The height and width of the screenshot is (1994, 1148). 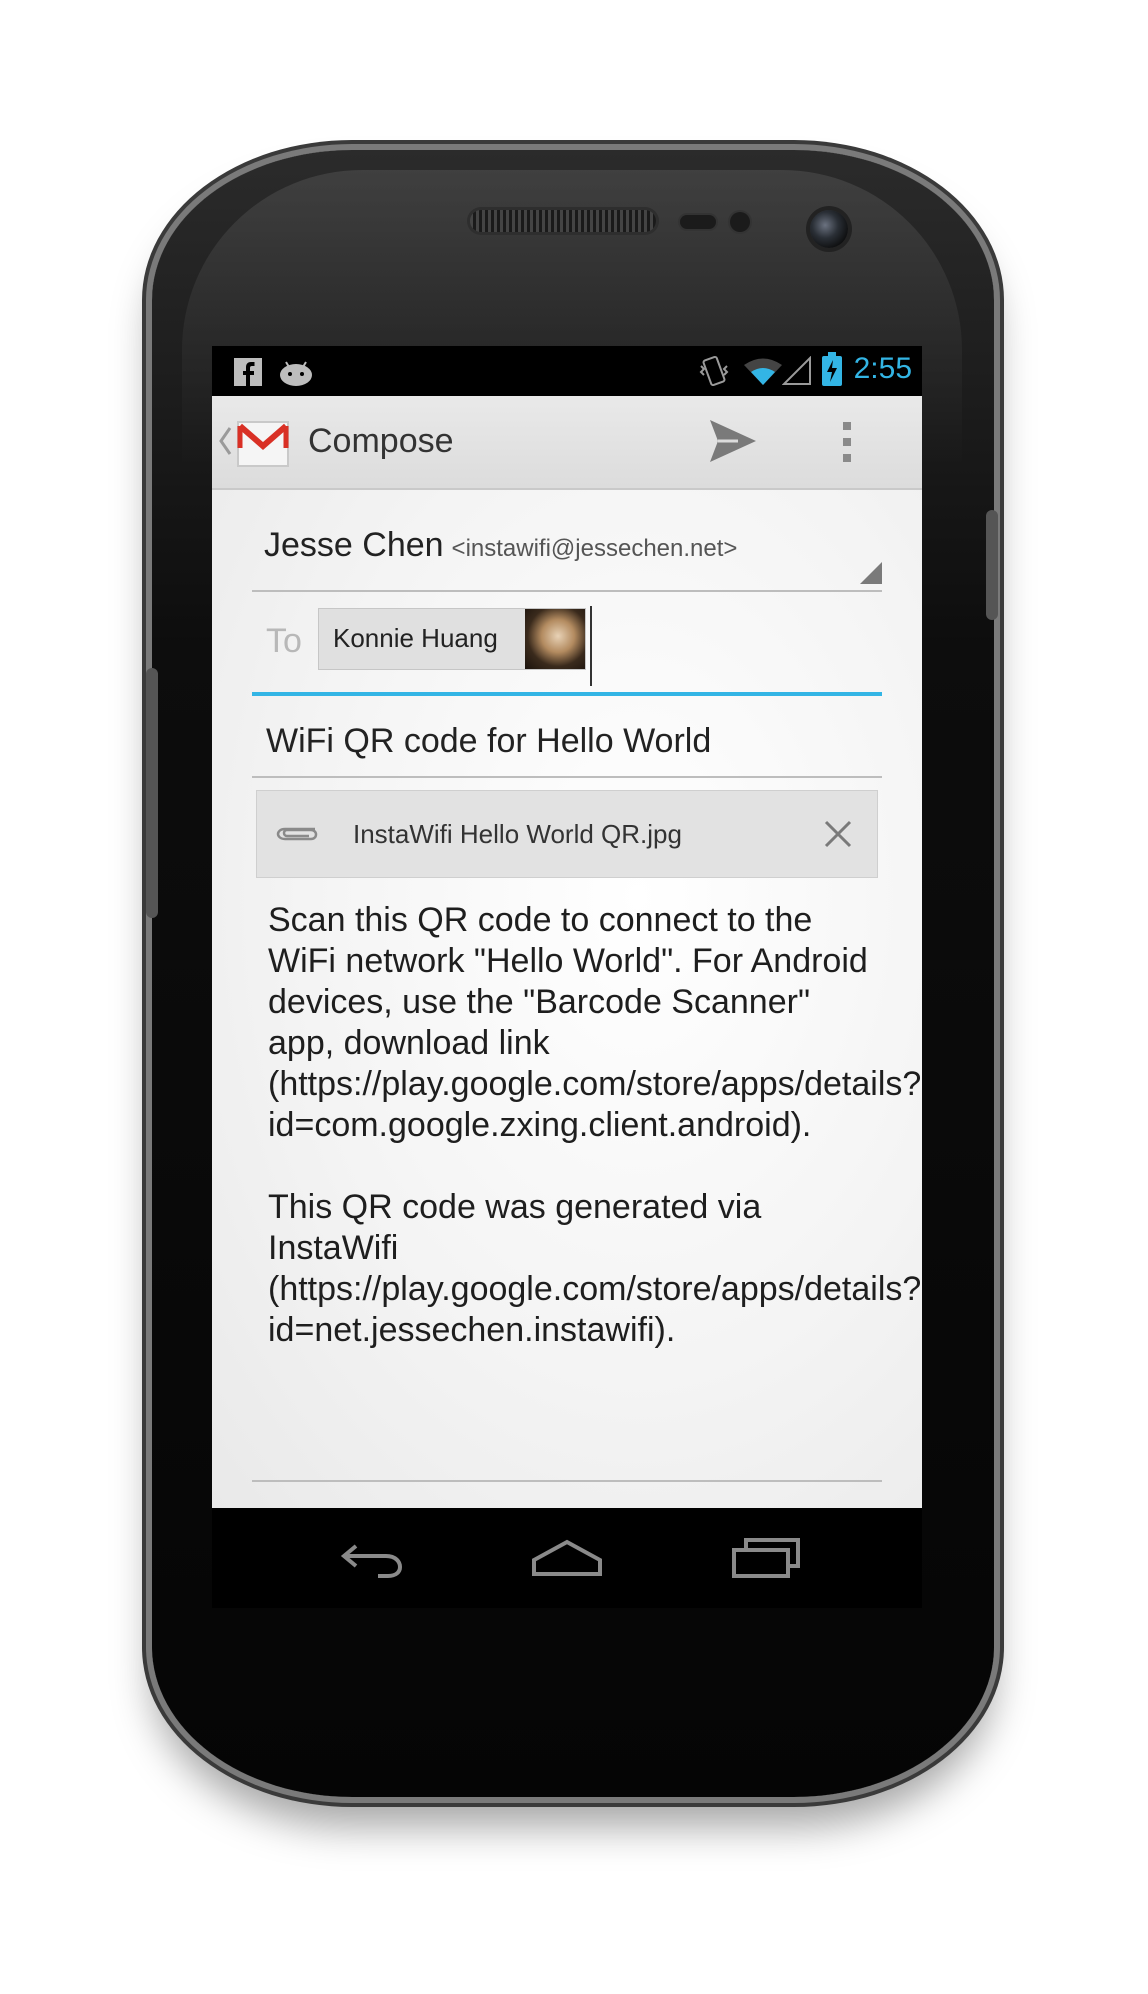 I want to click on status-bar: 2:55, so click(x=567, y=371).